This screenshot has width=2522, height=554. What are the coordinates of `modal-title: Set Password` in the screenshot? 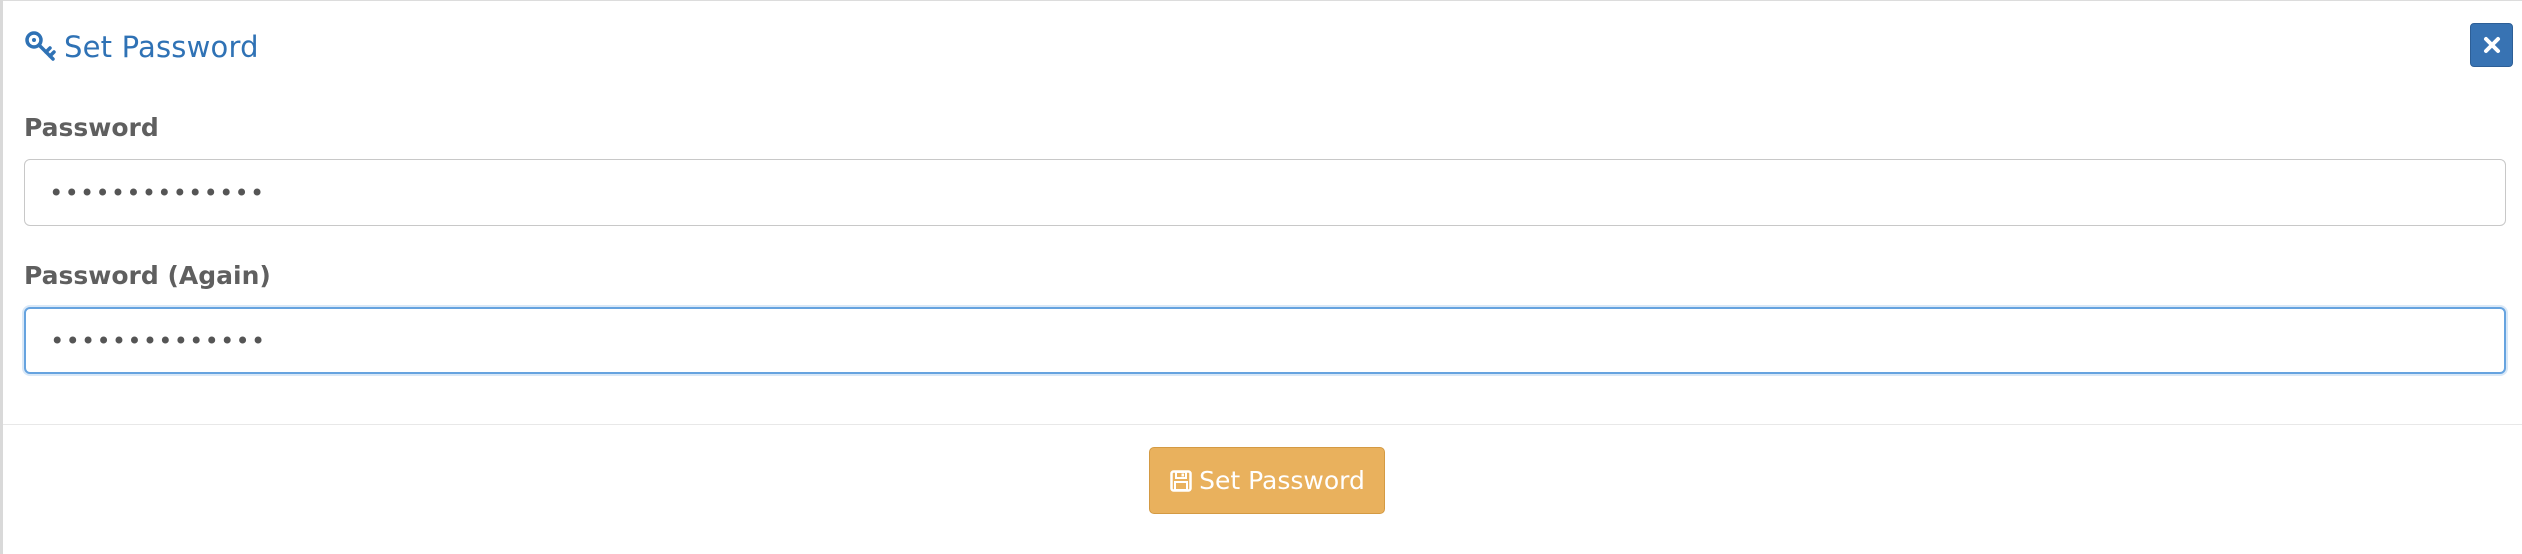 It's located at (141, 47).